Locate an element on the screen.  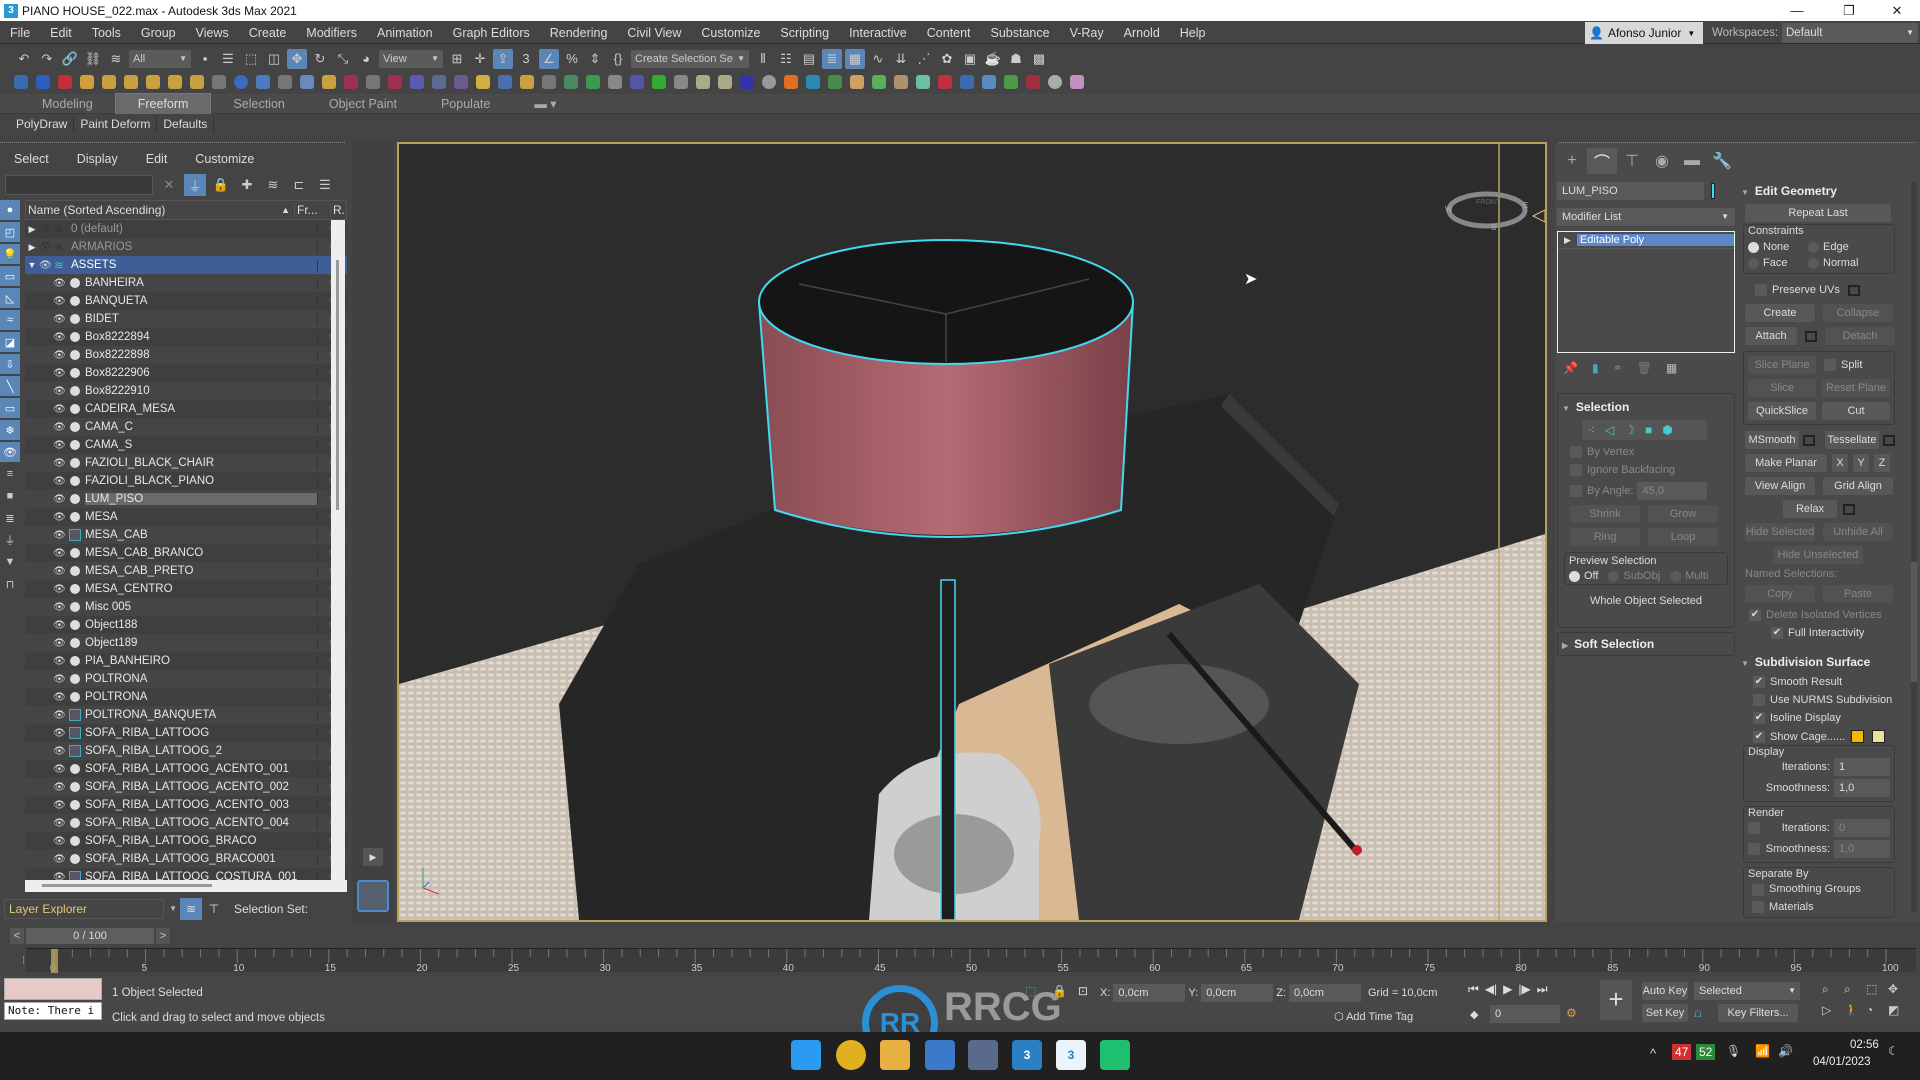
groups-filter-icon: ◪ is located at coordinates (10, 342).